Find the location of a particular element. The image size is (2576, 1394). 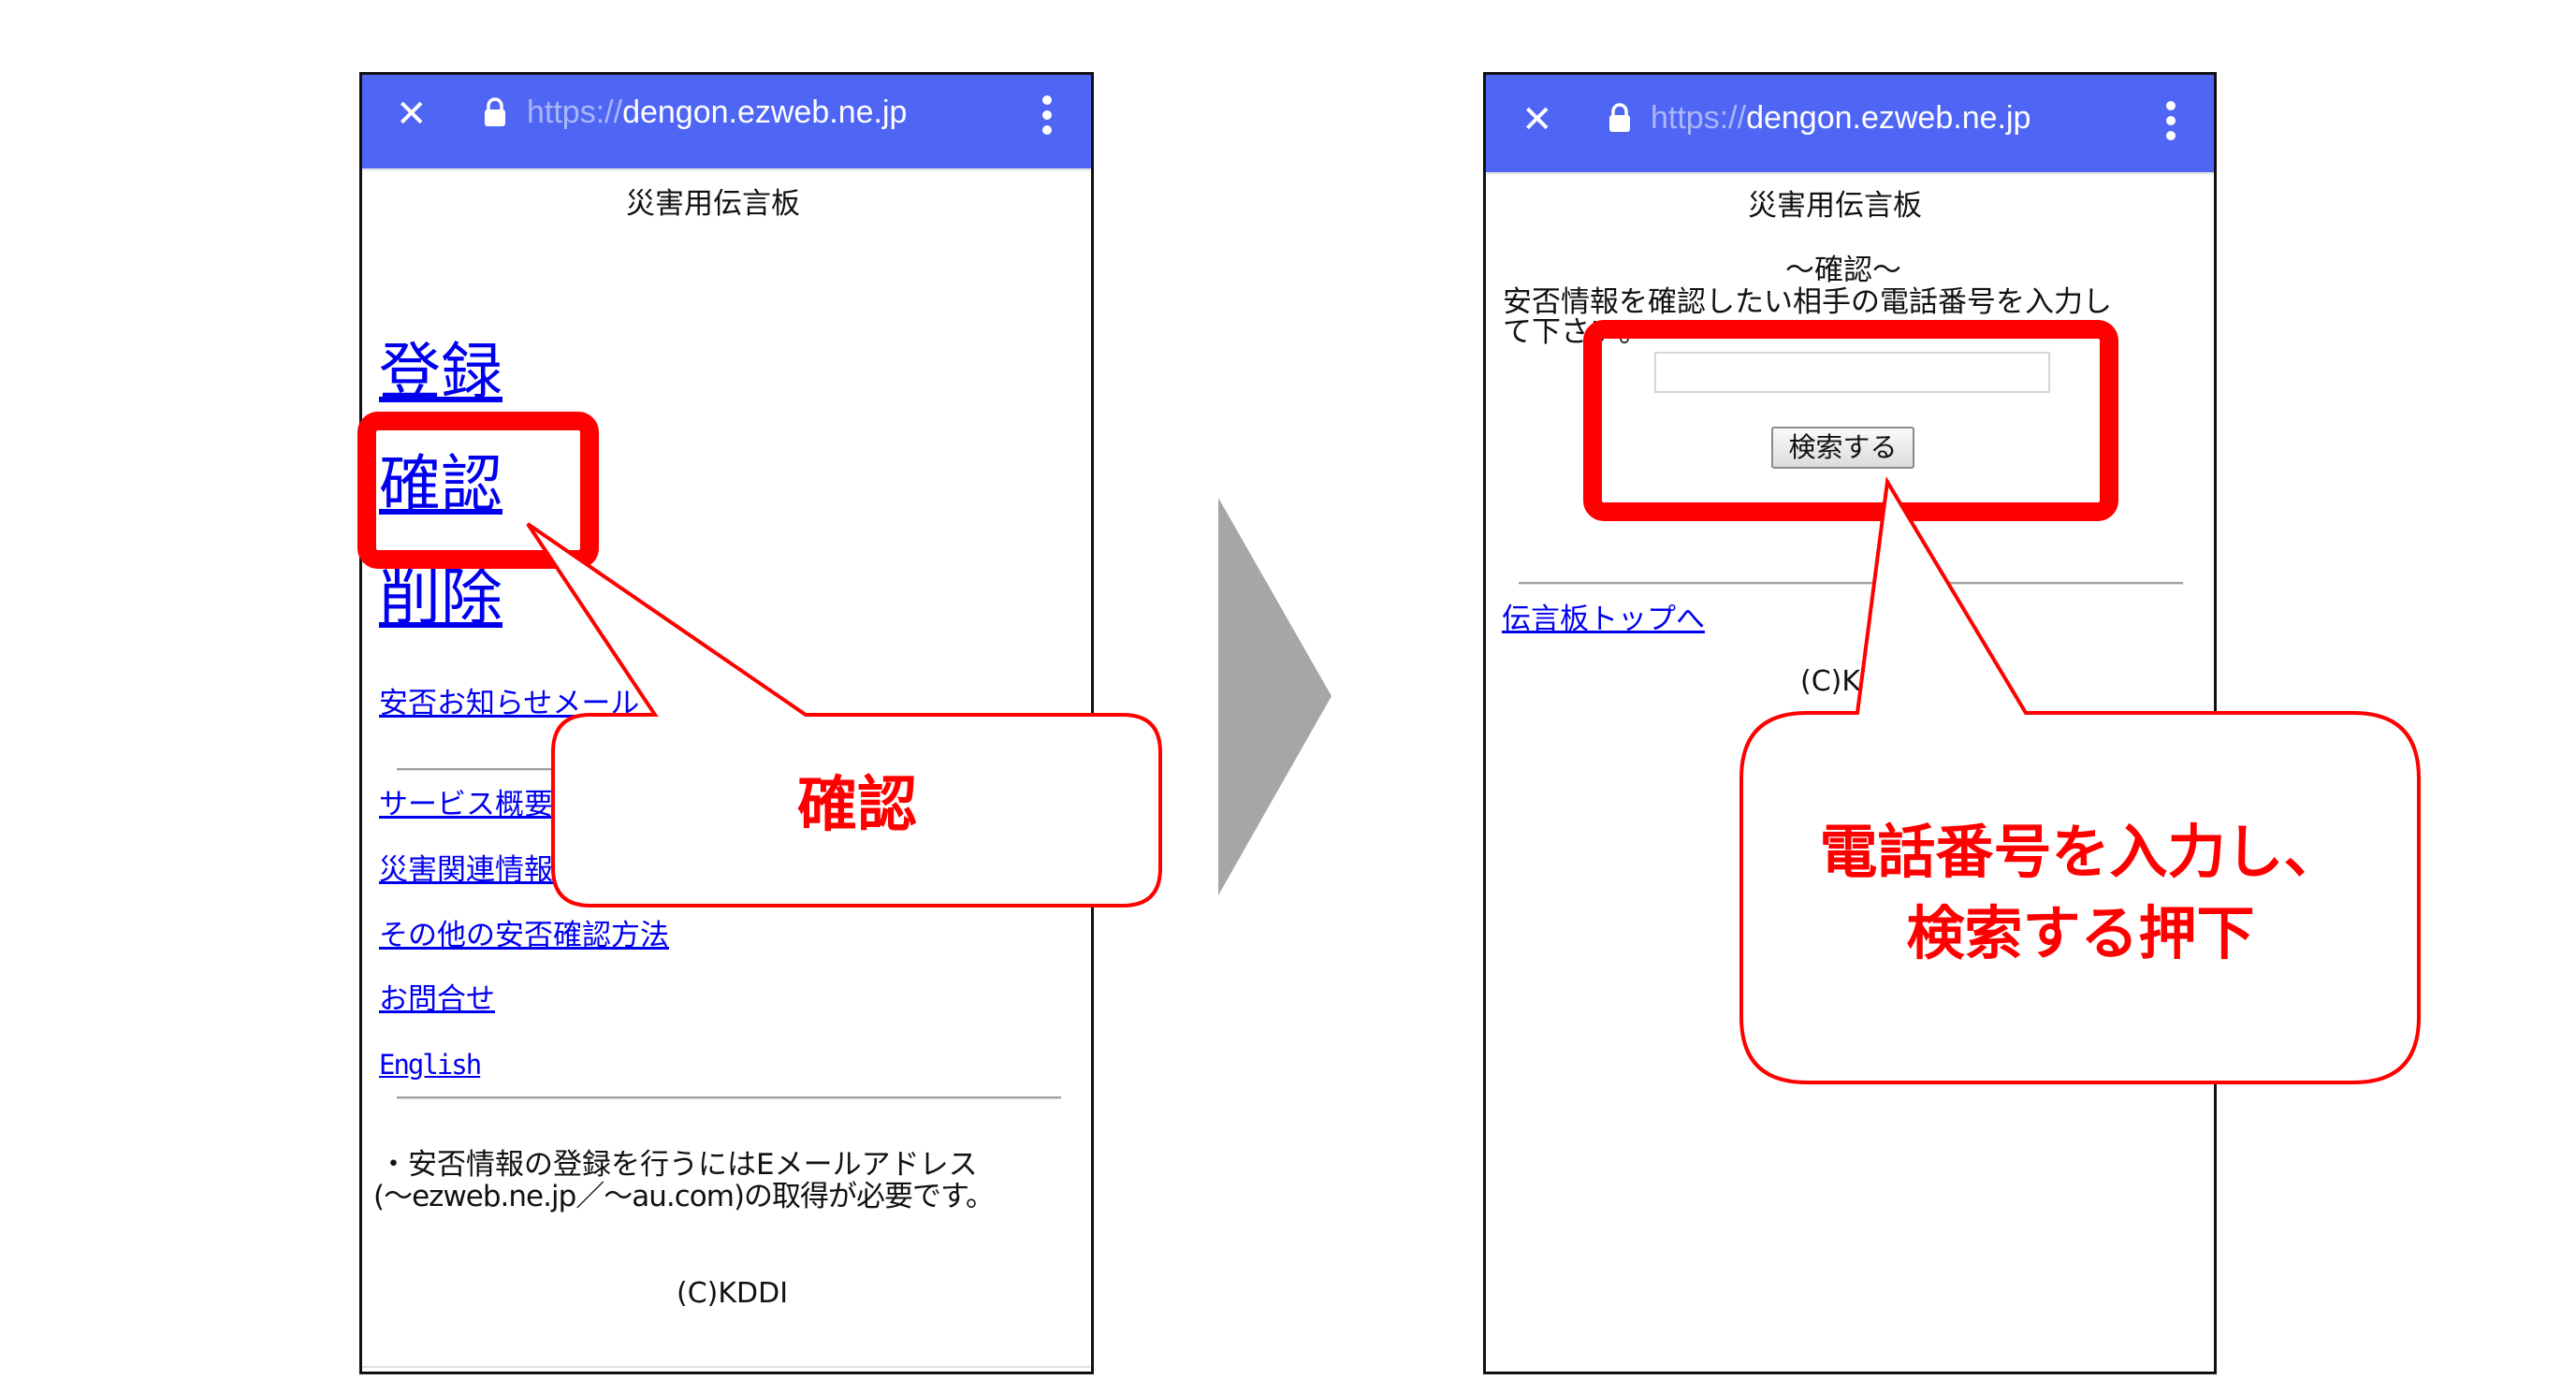

phone-form-highlight is located at coordinates (1850, 420).